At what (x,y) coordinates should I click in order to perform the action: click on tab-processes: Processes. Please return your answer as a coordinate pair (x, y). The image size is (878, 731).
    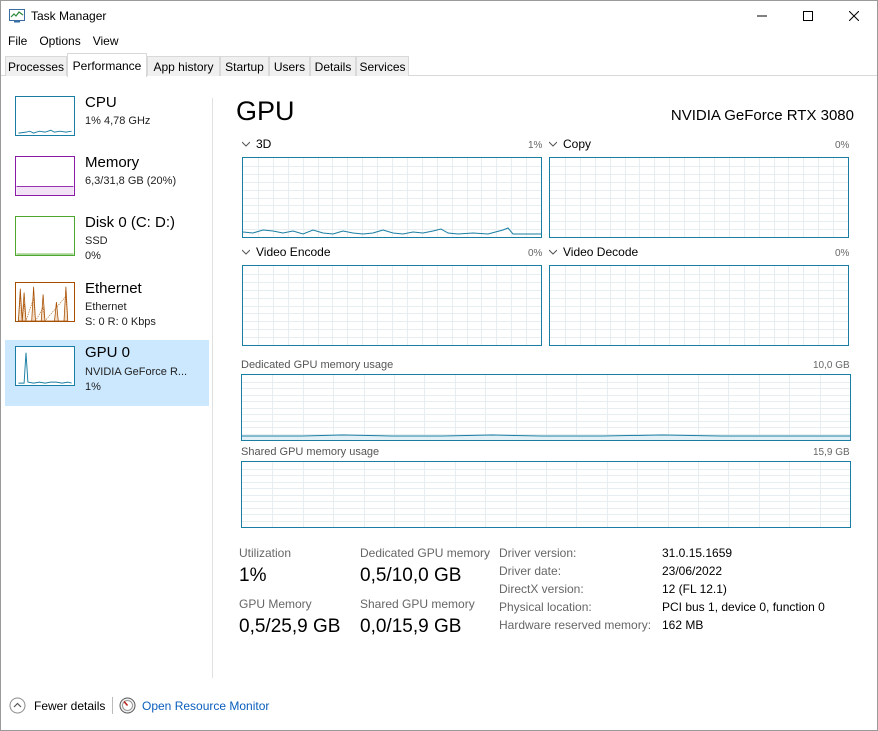
    Looking at the image, I should click on (36, 66).